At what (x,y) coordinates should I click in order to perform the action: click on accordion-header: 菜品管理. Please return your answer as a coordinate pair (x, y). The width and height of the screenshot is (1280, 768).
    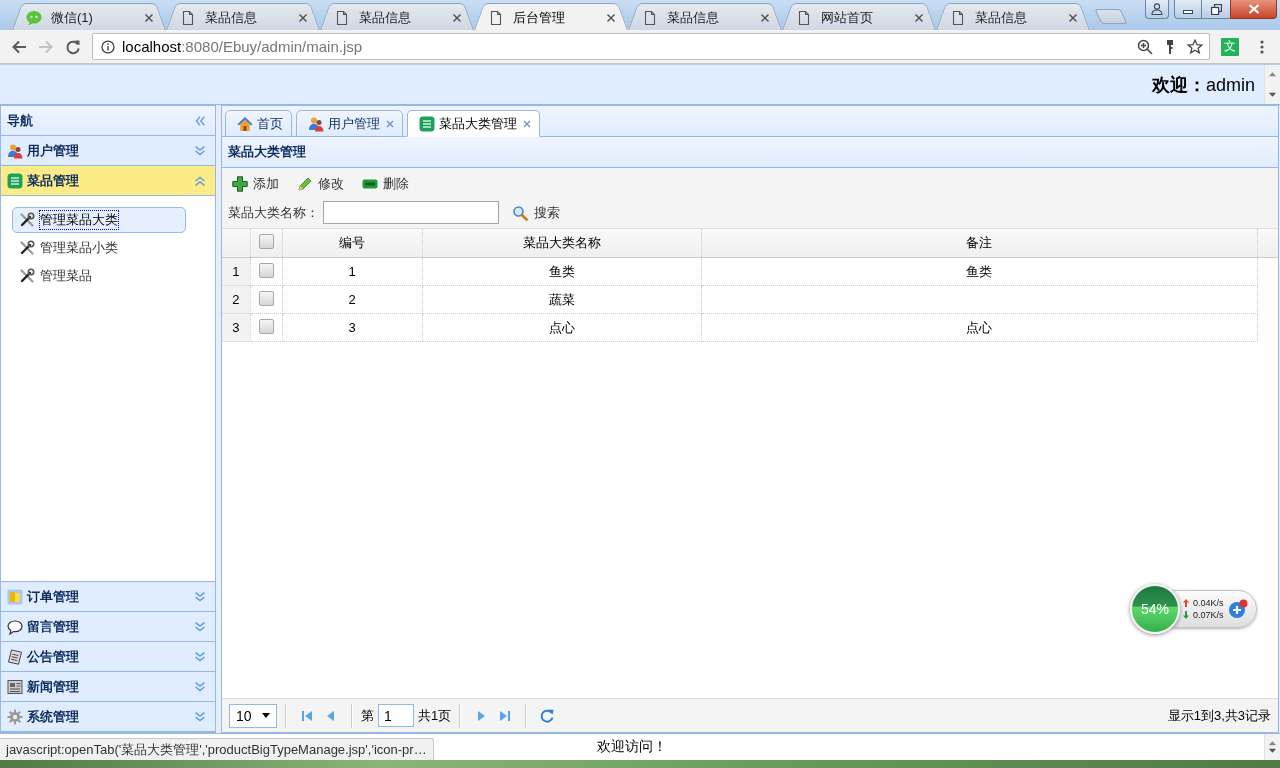
    Looking at the image, I should click on (108, 181).